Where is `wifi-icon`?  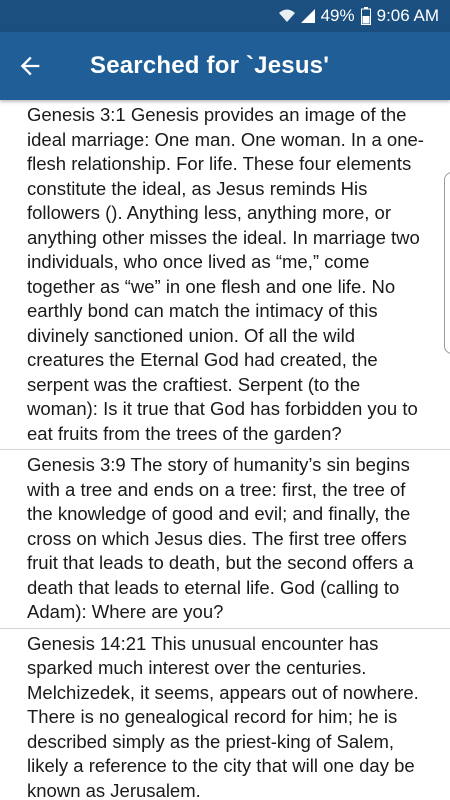
wifi-icon is located at coordinates (286, 15).